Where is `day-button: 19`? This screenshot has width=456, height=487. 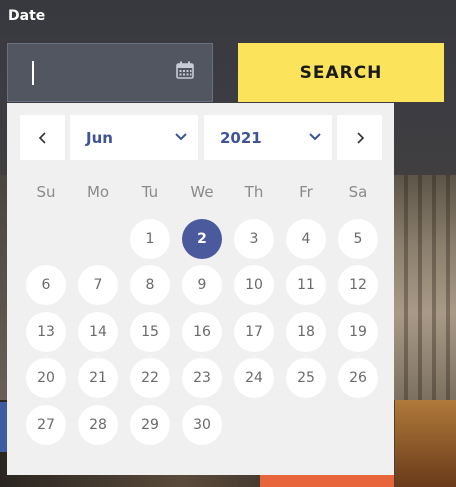 day-button: 19 is located at coordinates (358, 331).